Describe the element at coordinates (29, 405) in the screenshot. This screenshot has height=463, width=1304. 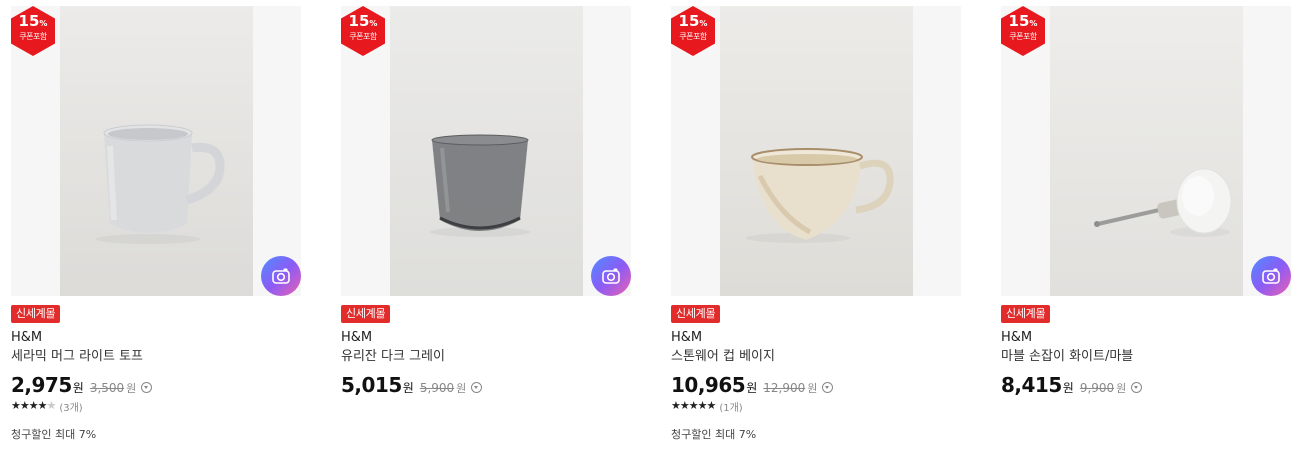
I see `stars-full: ★★★★` at that location.